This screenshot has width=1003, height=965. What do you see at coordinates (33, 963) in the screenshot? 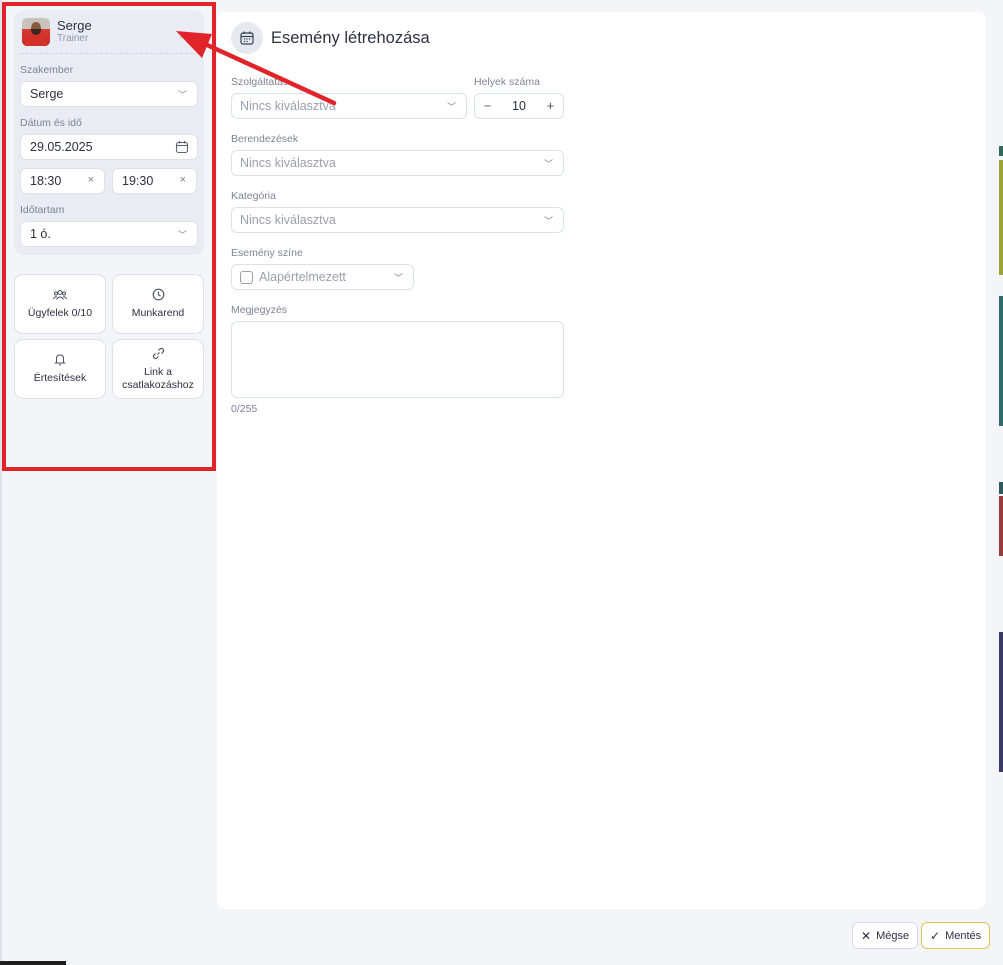
I see `taskbar-fragment` at bounding box center [33, 963].